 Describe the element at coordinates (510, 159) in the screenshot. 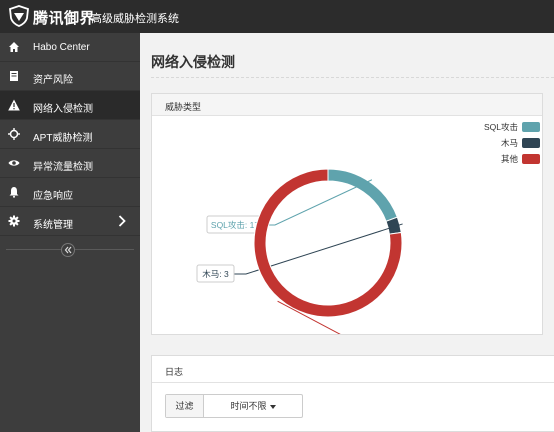

I see `legend-label-2: 其他` at that location.